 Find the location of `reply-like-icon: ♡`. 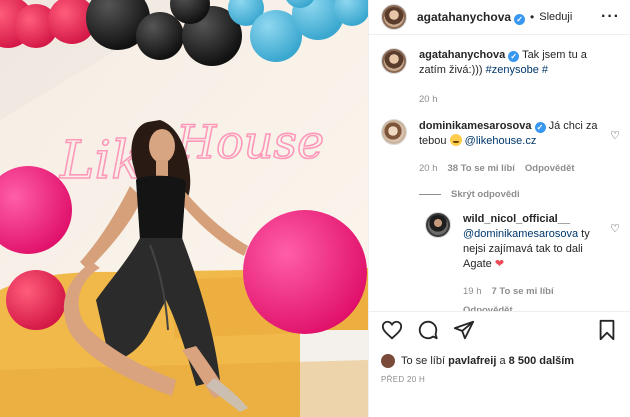

reply-like-icon: ♡ is located at coordinates (615, 228).